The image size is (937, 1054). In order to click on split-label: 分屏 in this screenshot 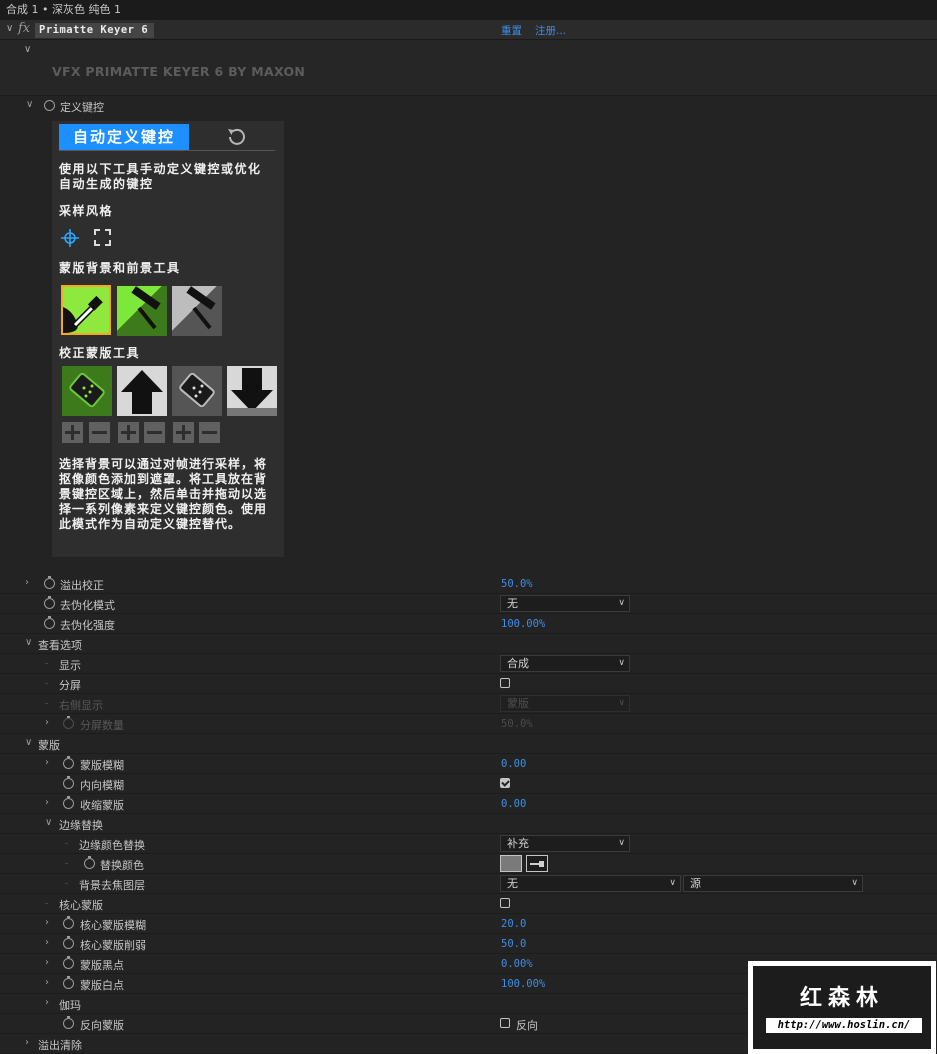, I will do `click(70, 685)`.